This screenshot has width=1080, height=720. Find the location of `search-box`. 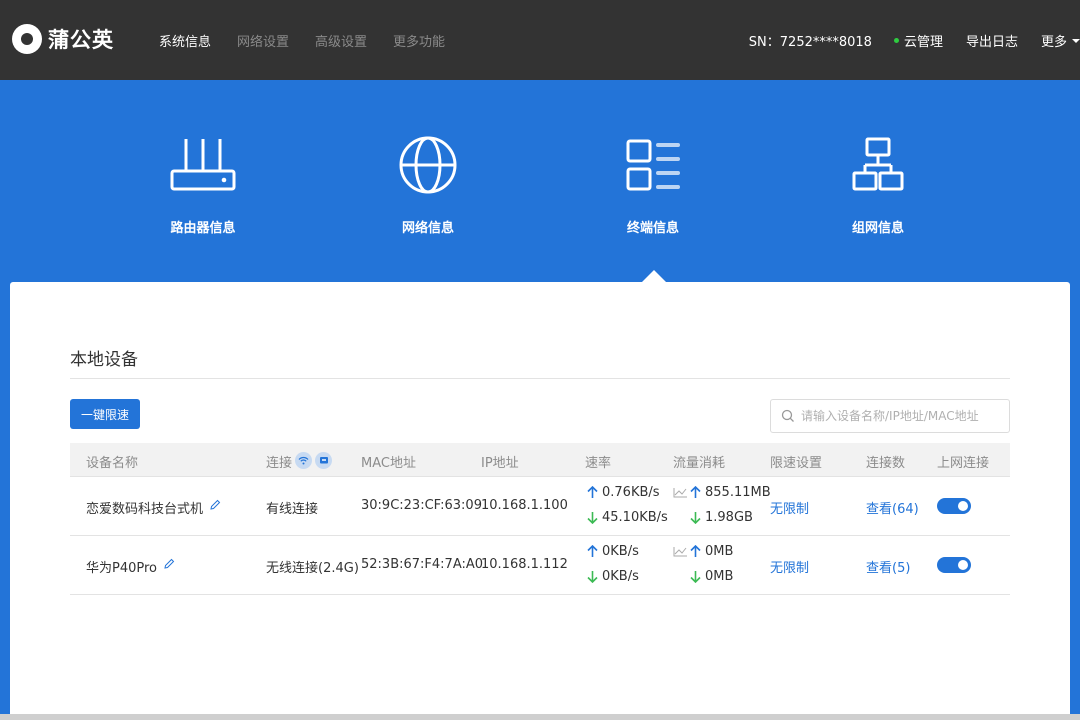

search-box is located at coordinates (890, 416).